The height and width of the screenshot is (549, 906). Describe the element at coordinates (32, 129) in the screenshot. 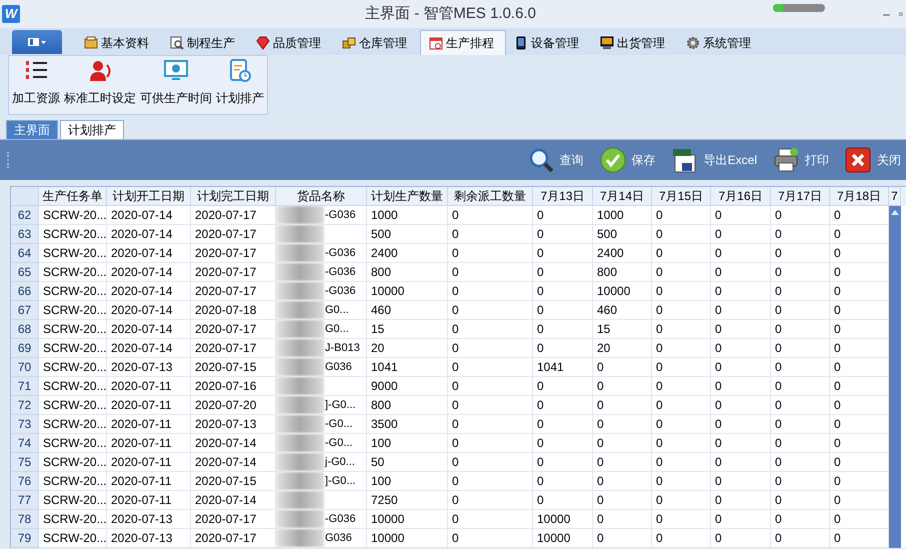

I see `document-tab: 主界面` at that location.